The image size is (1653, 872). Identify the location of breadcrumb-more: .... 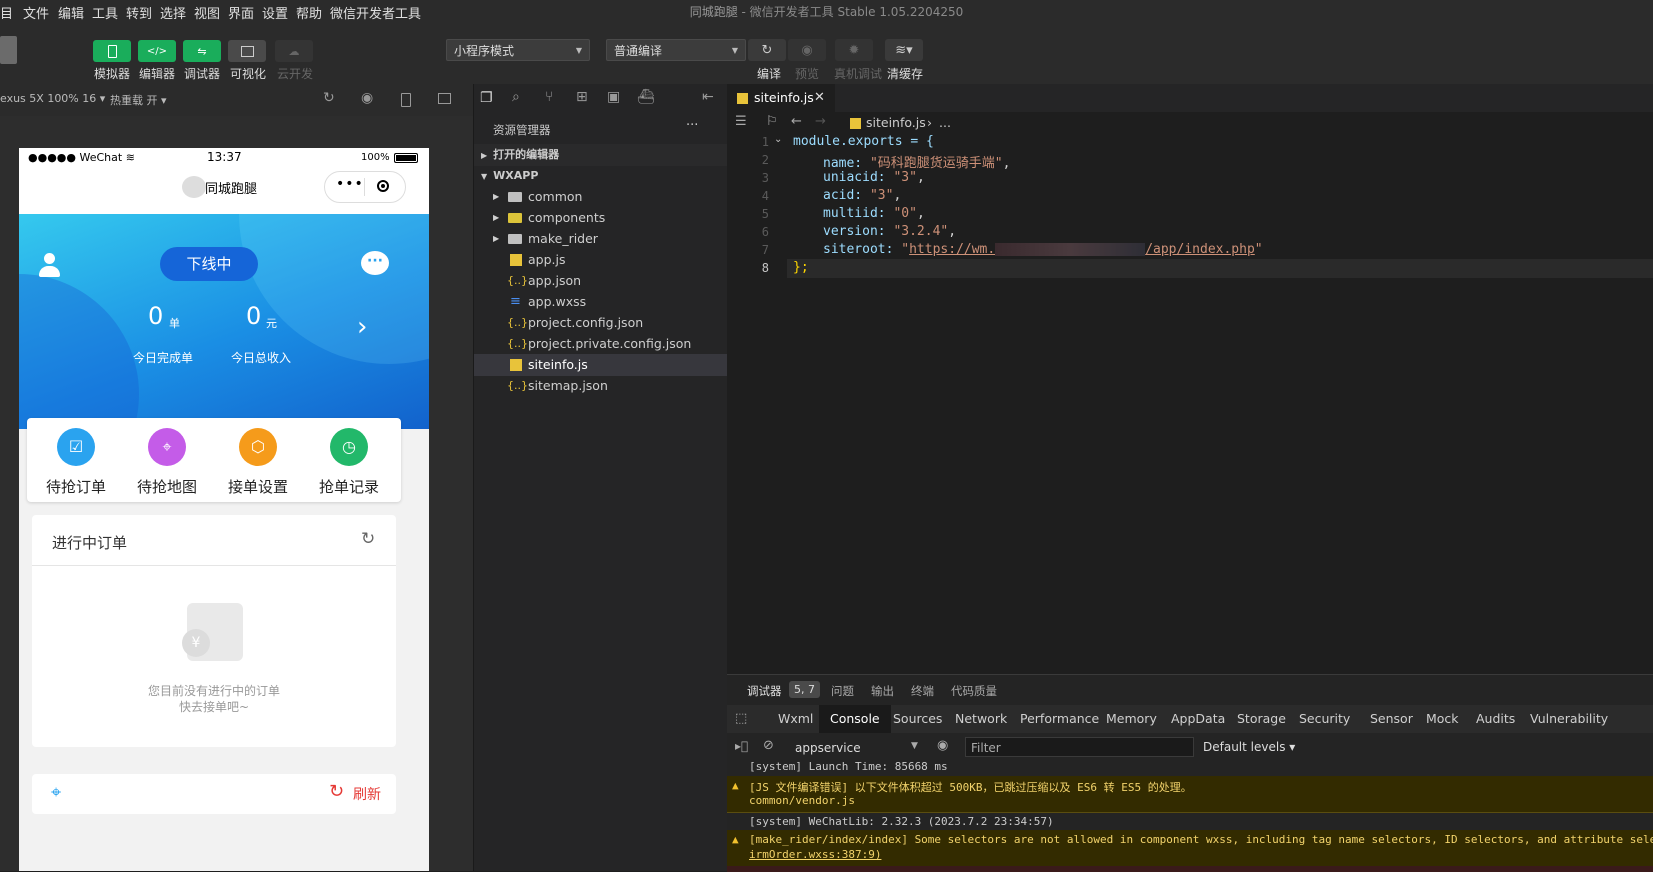
(945, 122).